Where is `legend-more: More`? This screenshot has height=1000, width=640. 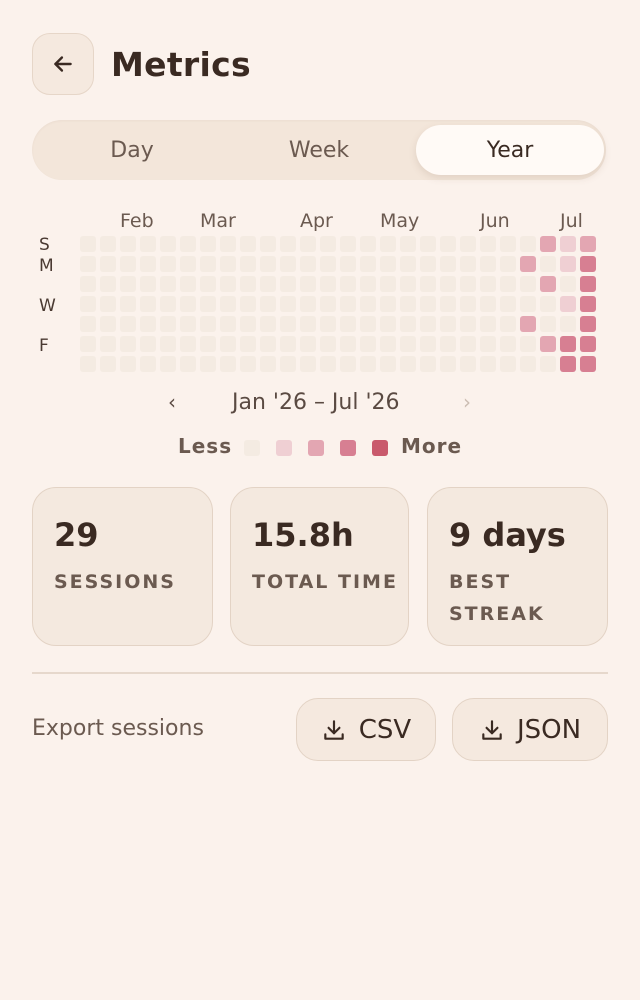 legend-more: More is located at coordinates (432, 446).